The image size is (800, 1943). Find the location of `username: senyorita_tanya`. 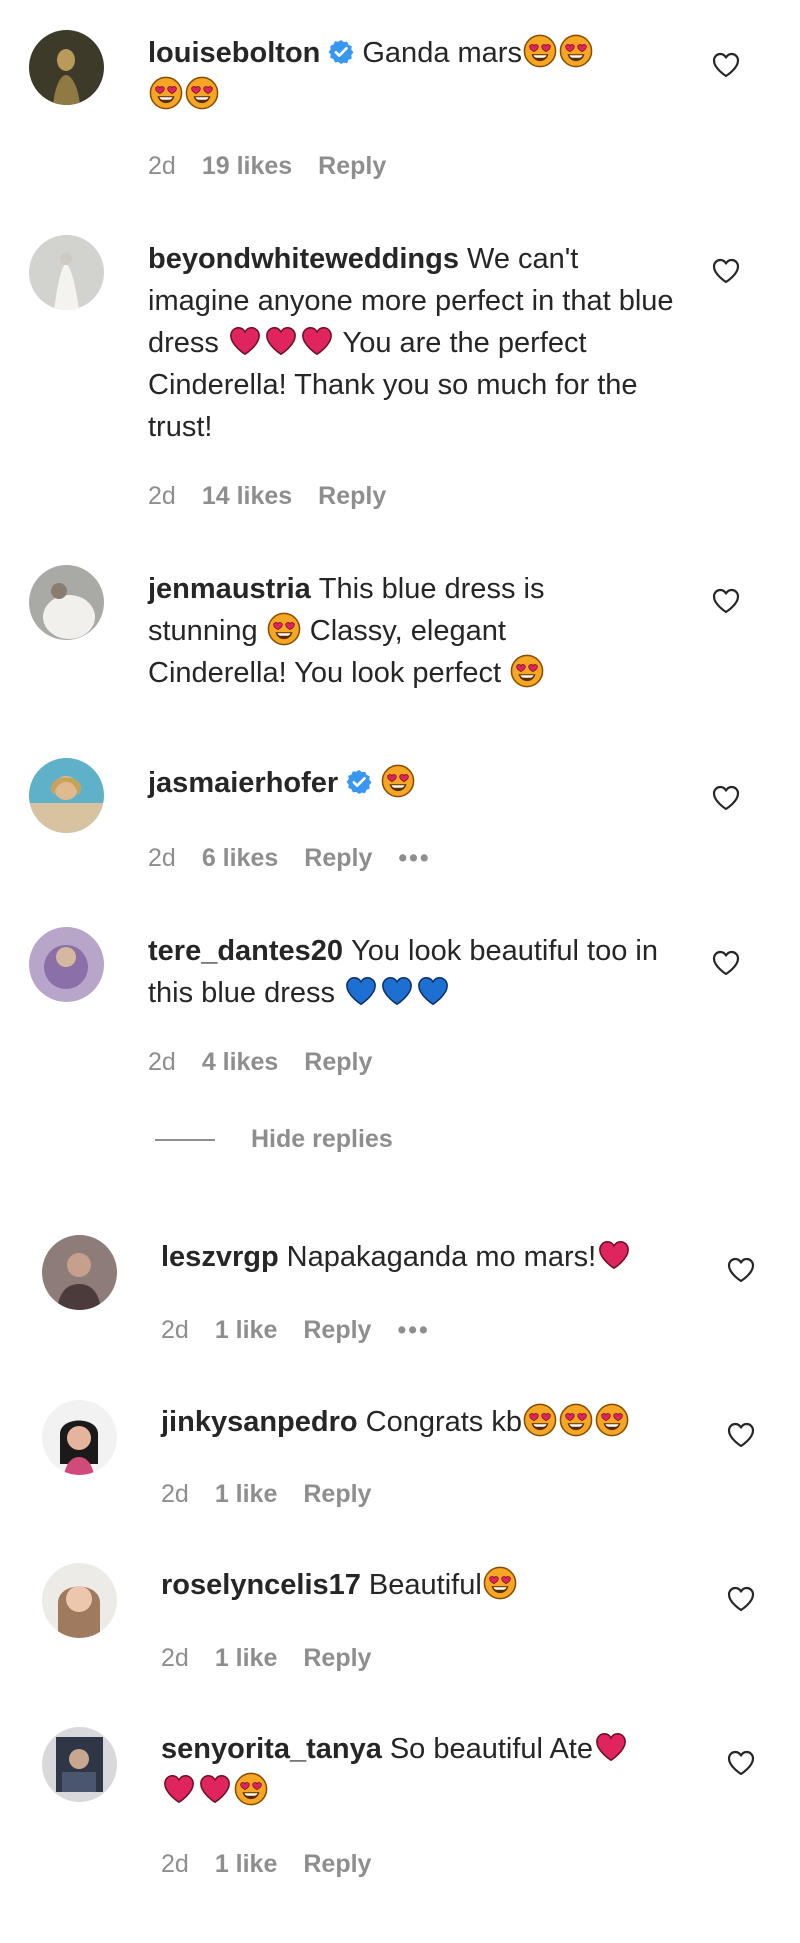

username: senyorita_tanya is located at coordinates (271, 1749).